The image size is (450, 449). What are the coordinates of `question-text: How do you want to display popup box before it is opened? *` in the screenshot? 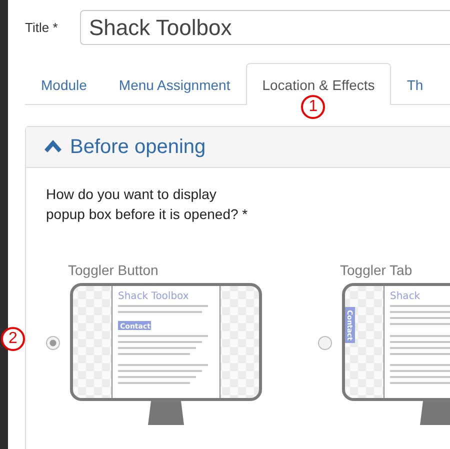 It's located at (147, 204).